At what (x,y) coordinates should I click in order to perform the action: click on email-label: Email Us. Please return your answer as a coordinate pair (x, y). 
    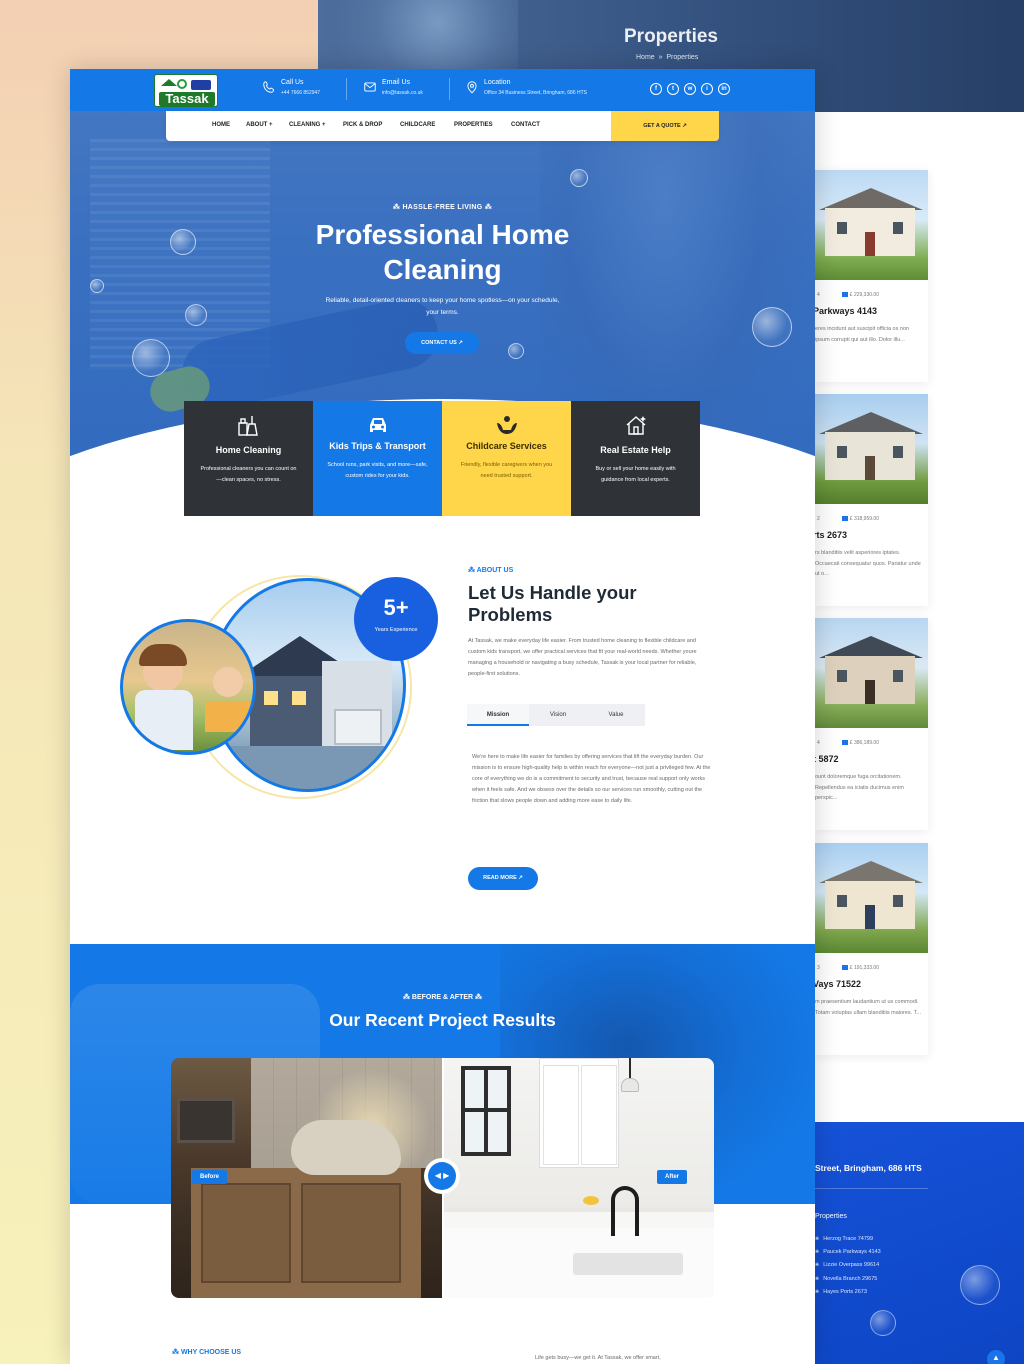
    Looking at the image, I should click on (396, 82).